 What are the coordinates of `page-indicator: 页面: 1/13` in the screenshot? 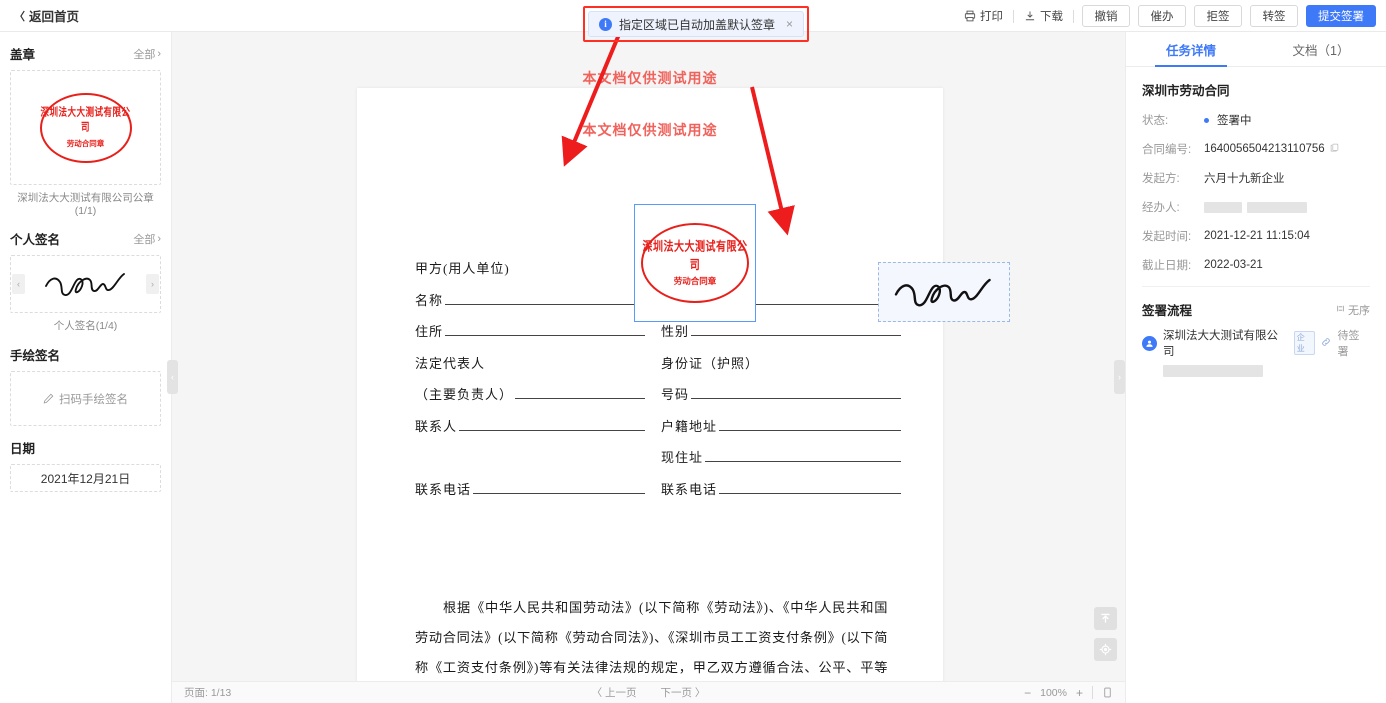 It's located at (208, 693).